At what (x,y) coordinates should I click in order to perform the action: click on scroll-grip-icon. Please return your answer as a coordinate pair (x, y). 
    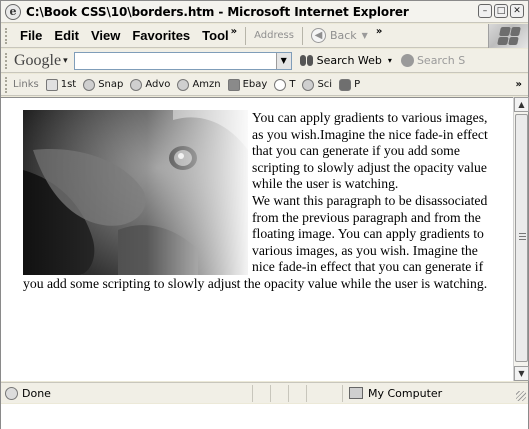
    Looking at the image, I should click on (522, 236).